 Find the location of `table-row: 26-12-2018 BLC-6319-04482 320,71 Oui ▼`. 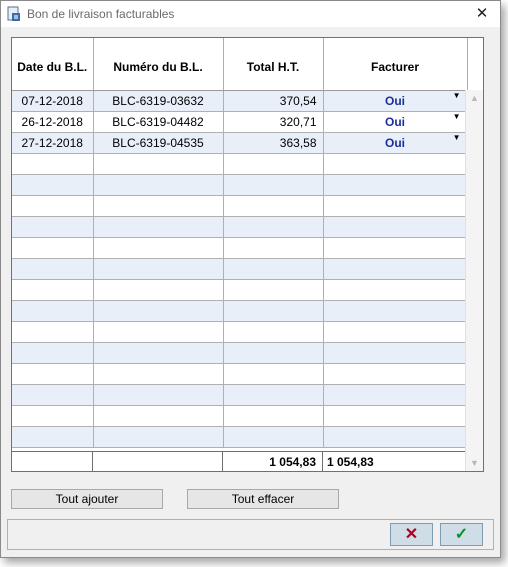

table-row: 26-12-2018 BLC-6319-04482 320,71 Oui ▼ is located at coordinates (240, 122).